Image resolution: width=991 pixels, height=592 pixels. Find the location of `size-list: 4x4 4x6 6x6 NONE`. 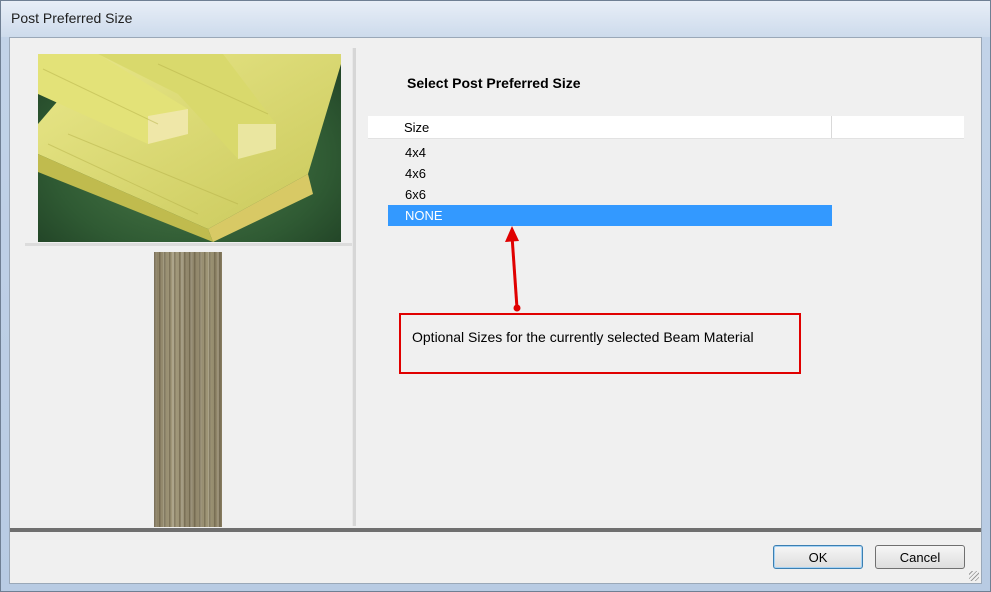

size-list: 4x4 4x6 6x6 NONE is located at coordinates (610, 184).